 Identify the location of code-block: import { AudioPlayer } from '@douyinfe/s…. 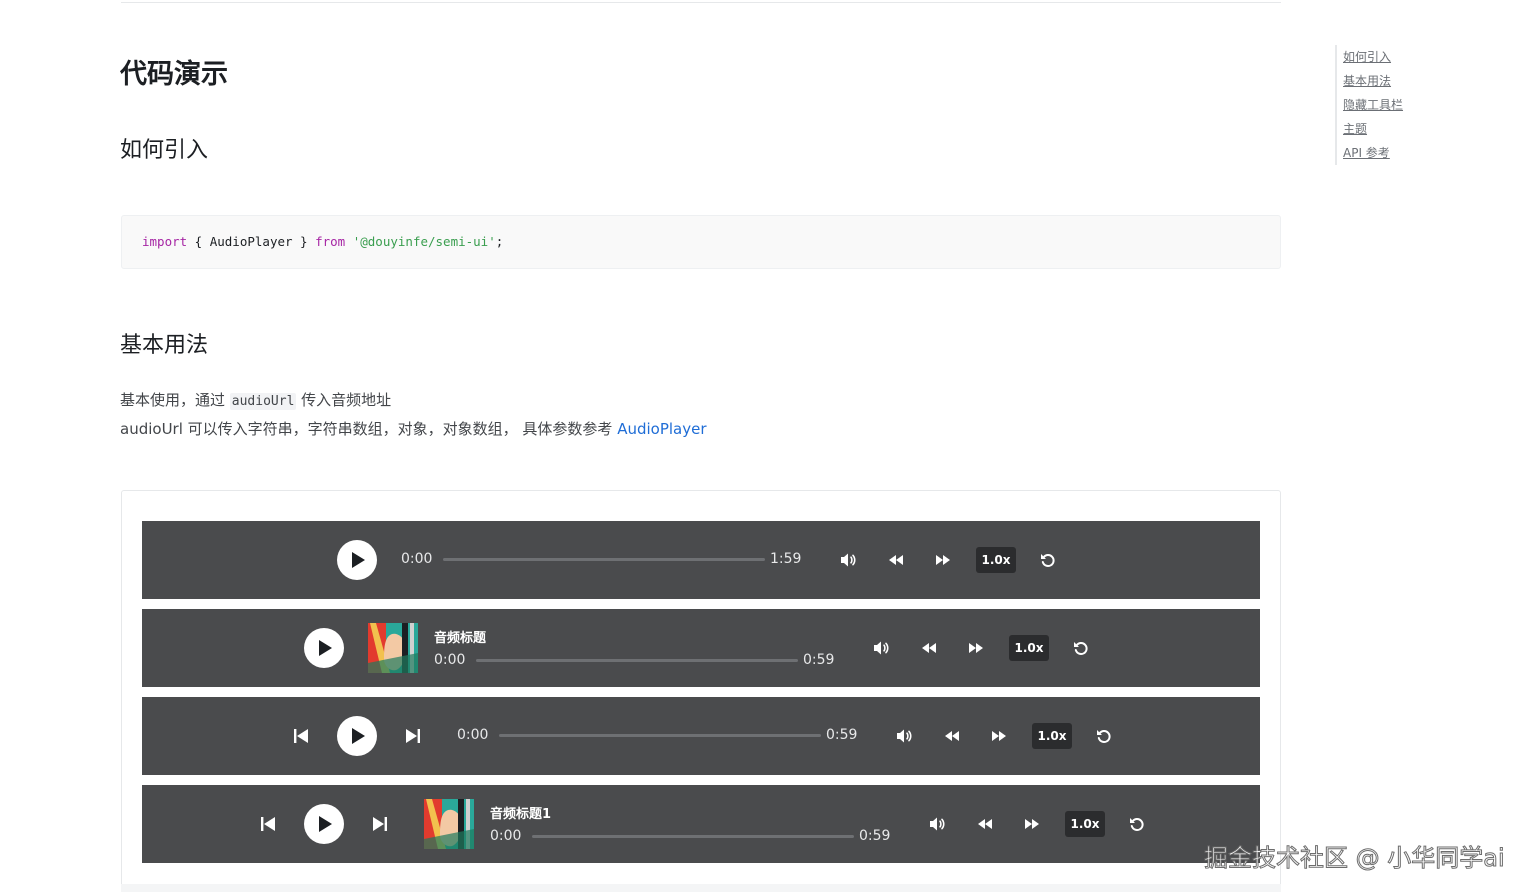
(701, 242).